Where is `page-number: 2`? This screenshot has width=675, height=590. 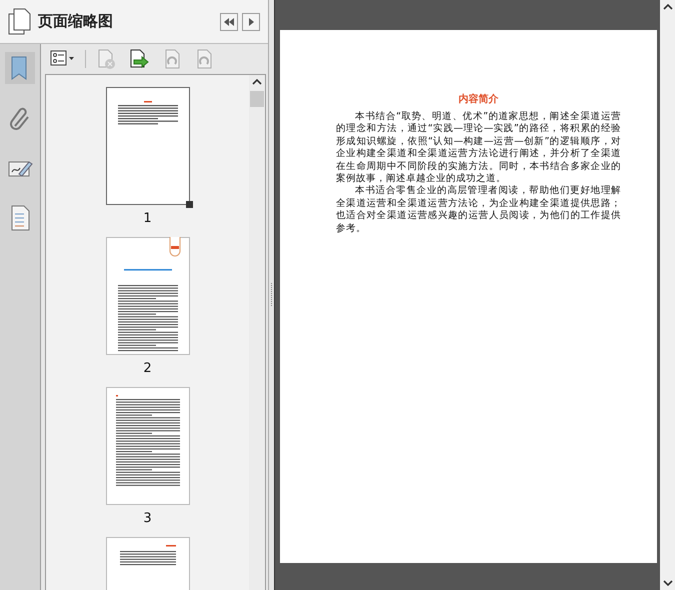 page-number: 2 is located at coordinates (147, 369).